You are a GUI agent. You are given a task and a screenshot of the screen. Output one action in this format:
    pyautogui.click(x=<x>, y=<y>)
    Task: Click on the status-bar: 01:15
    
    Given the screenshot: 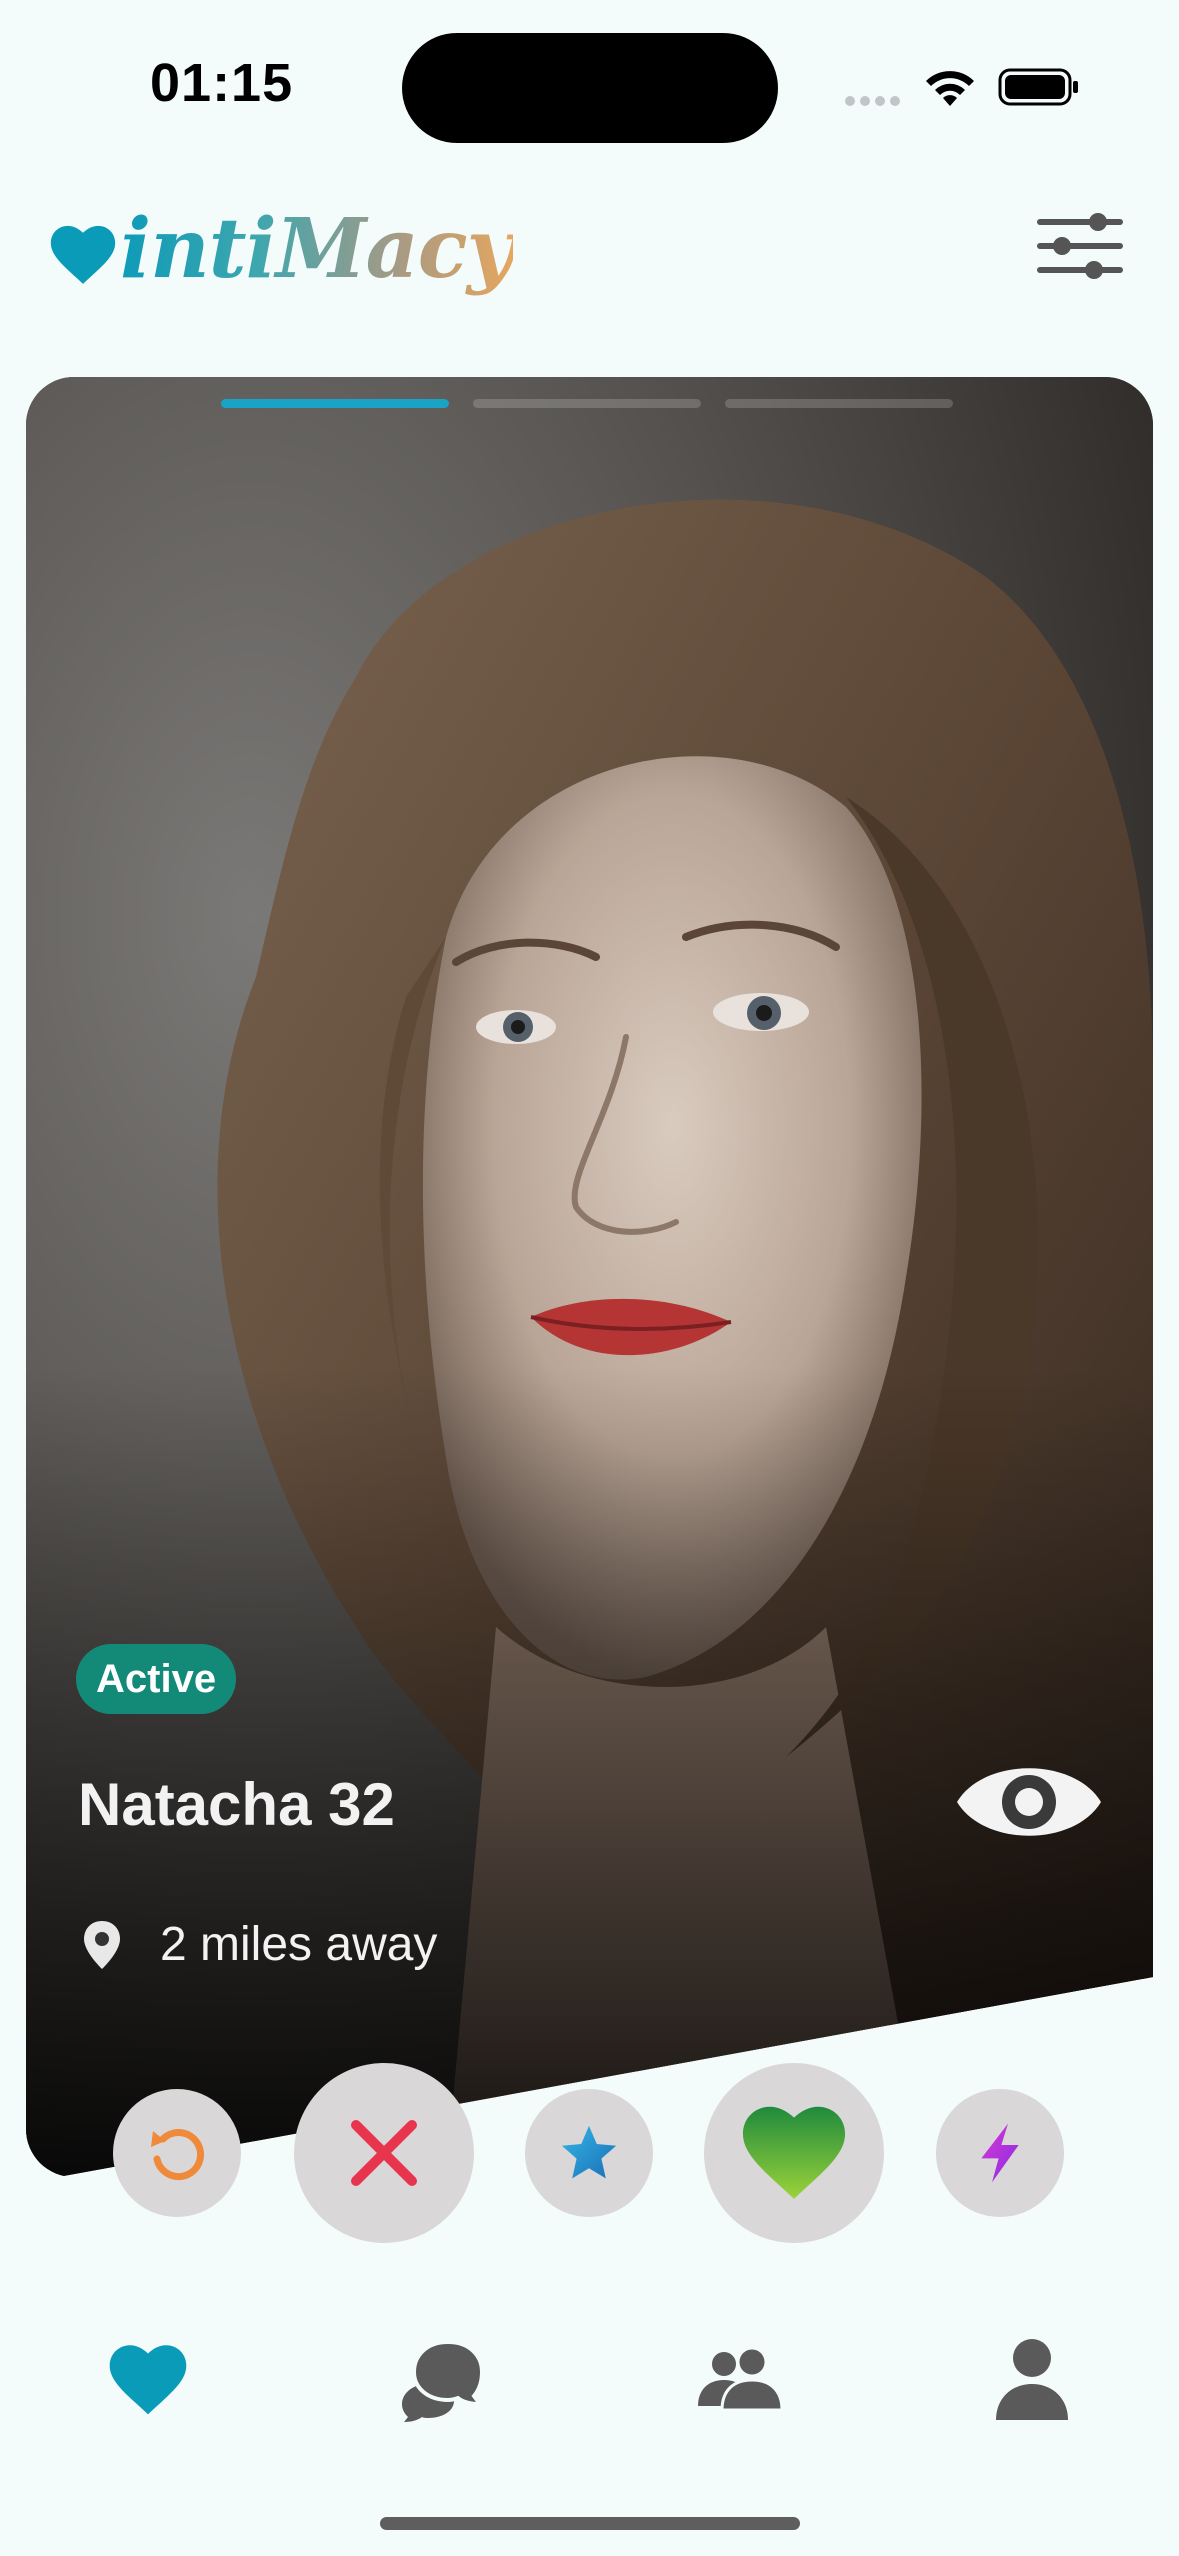 What is the action you would take?
    pyautogui.click(x=589, y=85)
    